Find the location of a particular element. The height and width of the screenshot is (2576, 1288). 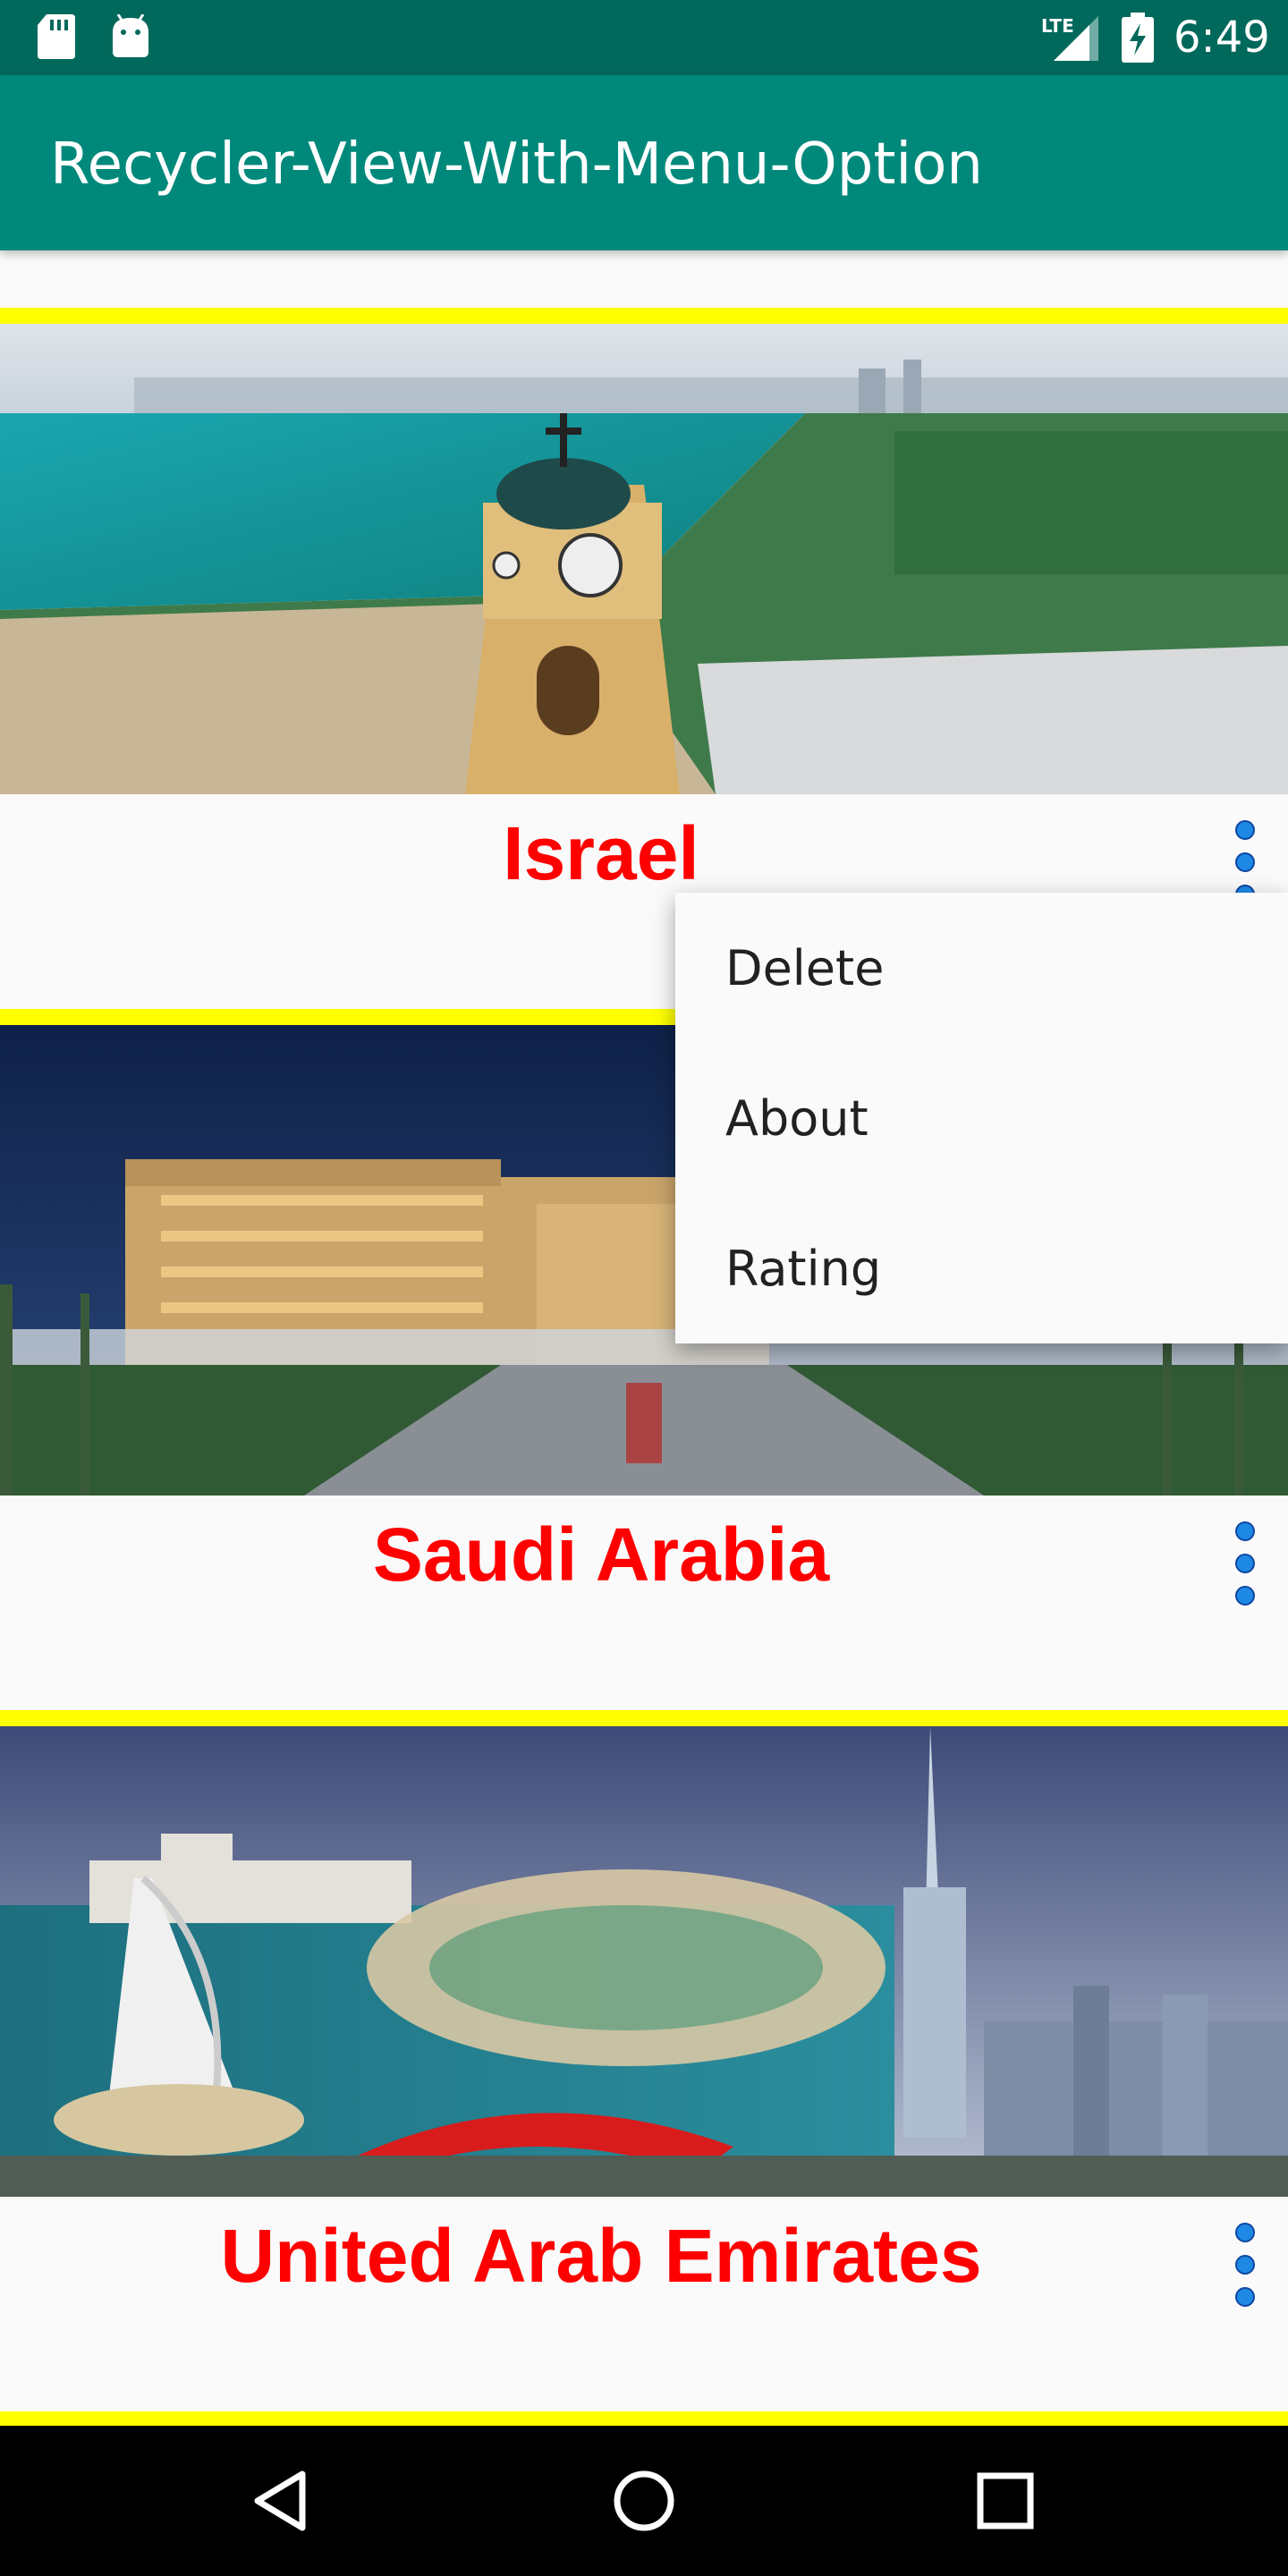

home-icon is located at coordinates (644, 2501).